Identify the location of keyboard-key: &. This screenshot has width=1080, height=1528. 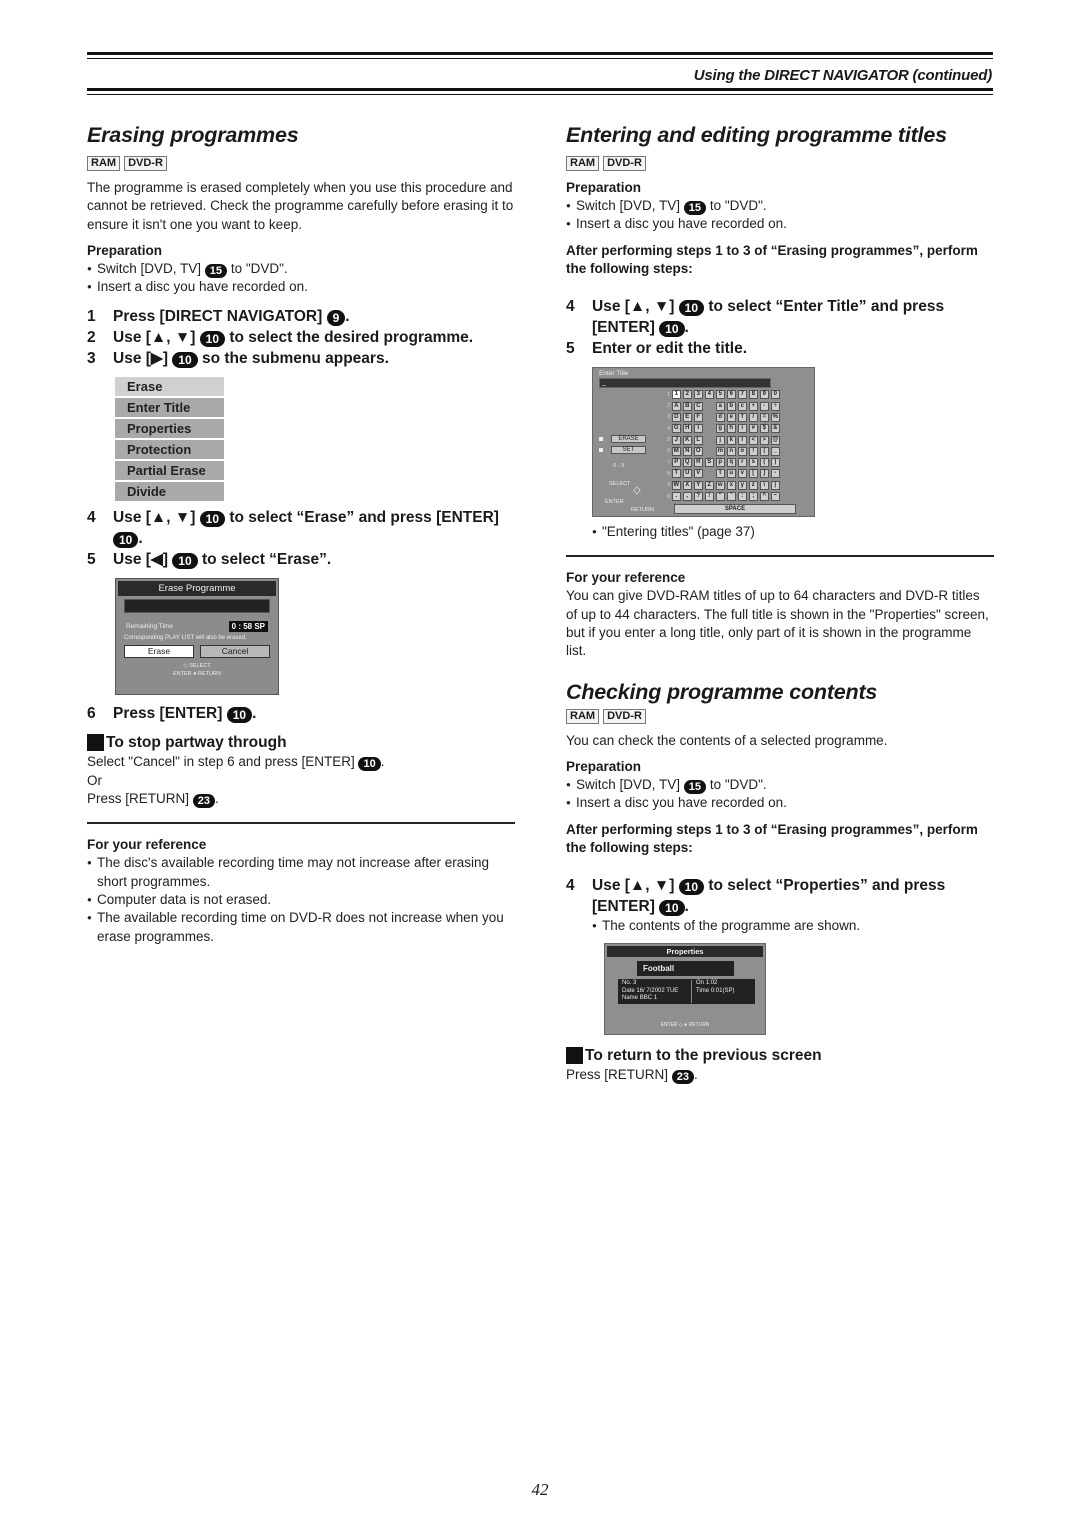
(775, 429).